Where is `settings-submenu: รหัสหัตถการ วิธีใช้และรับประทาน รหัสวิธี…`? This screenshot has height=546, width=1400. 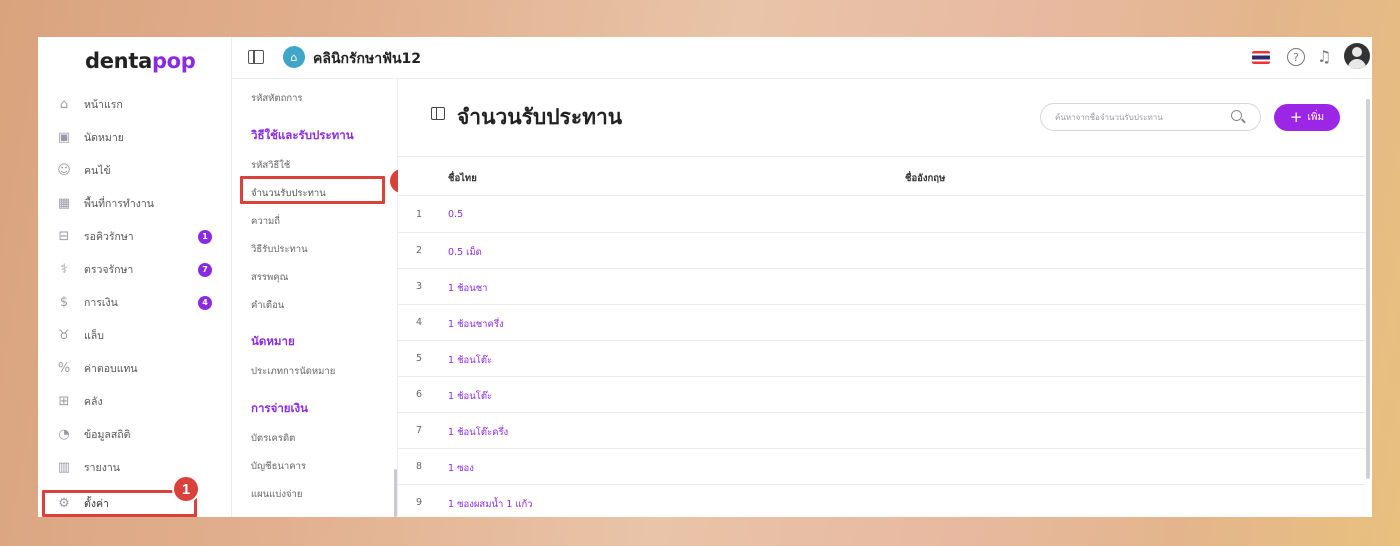
settings-submenu: รหัสหัตถการ วิธีใช้และรับประทาน รหัสวิธี… is located at coordinates (323, 298).